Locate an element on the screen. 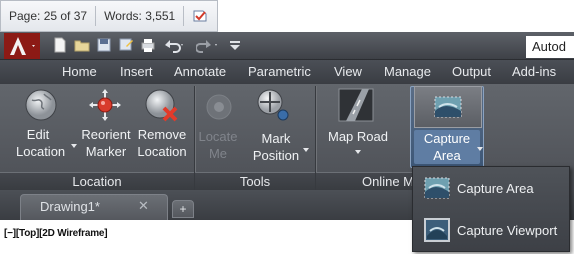  reorient-marker-line1: Reorient is located at coordinates (106, 134).